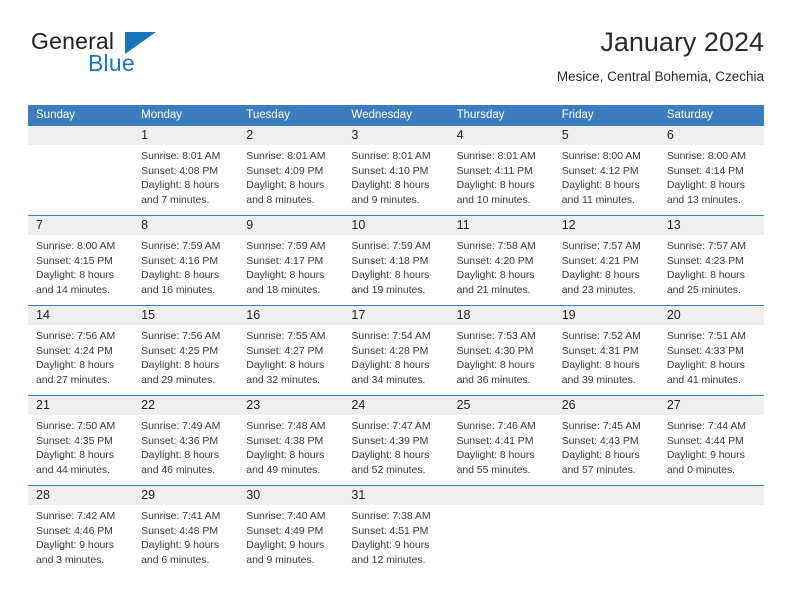 The width and height of the screenshot is (792, 612). Describe the element at coordinates (283, 289) in the screenshot. I see `daylight-line-cont: and 18 minutes.` at that location.